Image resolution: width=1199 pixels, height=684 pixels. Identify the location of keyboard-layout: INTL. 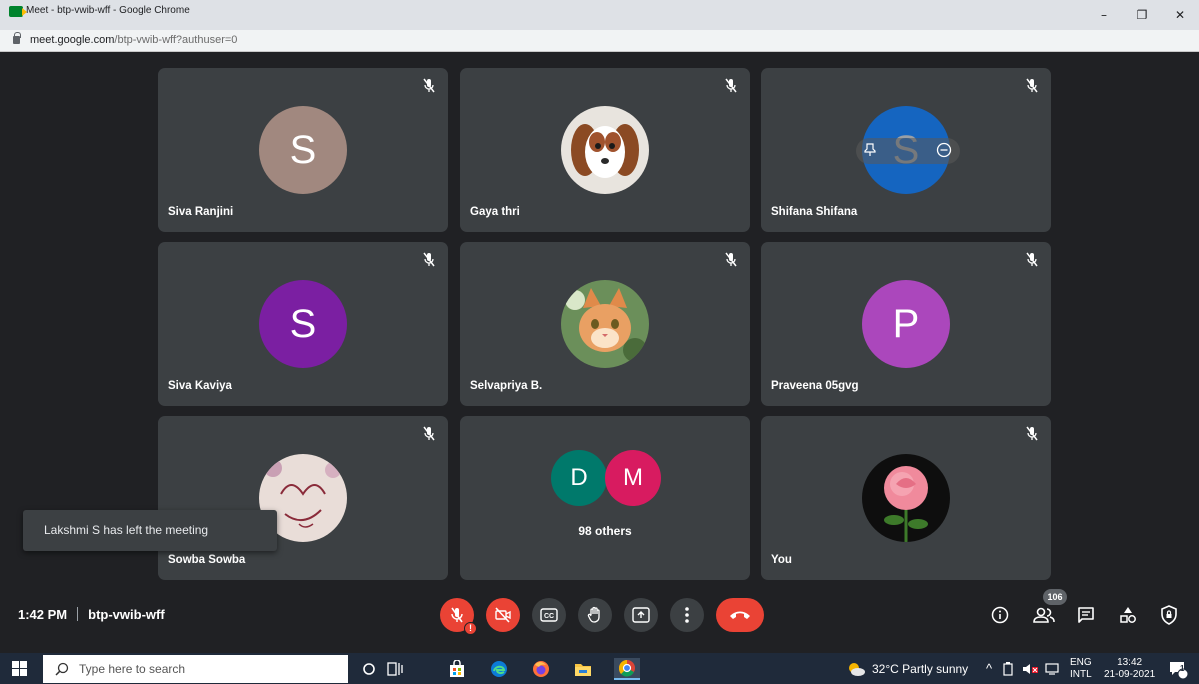
(1081, 674).